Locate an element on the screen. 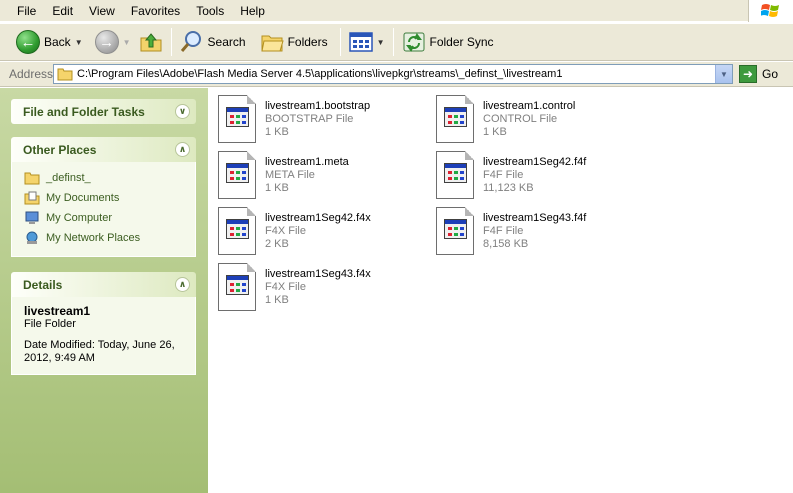  file-type: BOOTSTRAP File is located at coordinates (309, 119).